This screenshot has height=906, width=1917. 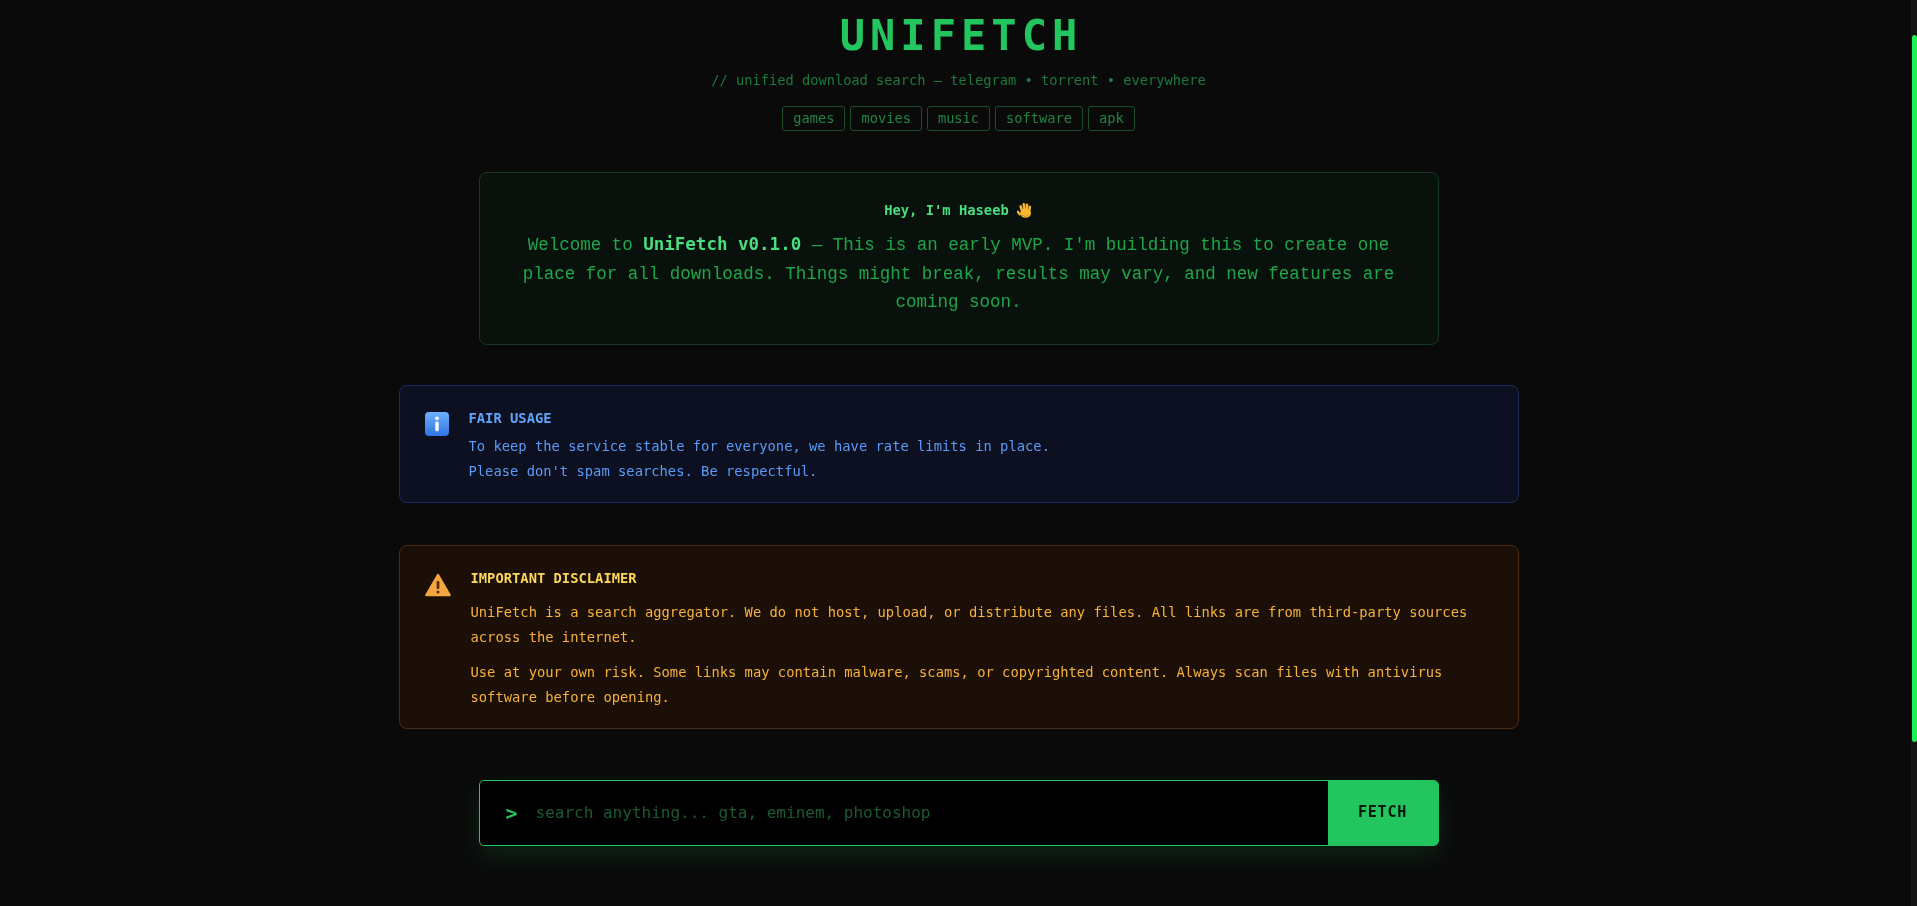 I want to click on scrollbar-thumb, so click(x=1914, y=388).